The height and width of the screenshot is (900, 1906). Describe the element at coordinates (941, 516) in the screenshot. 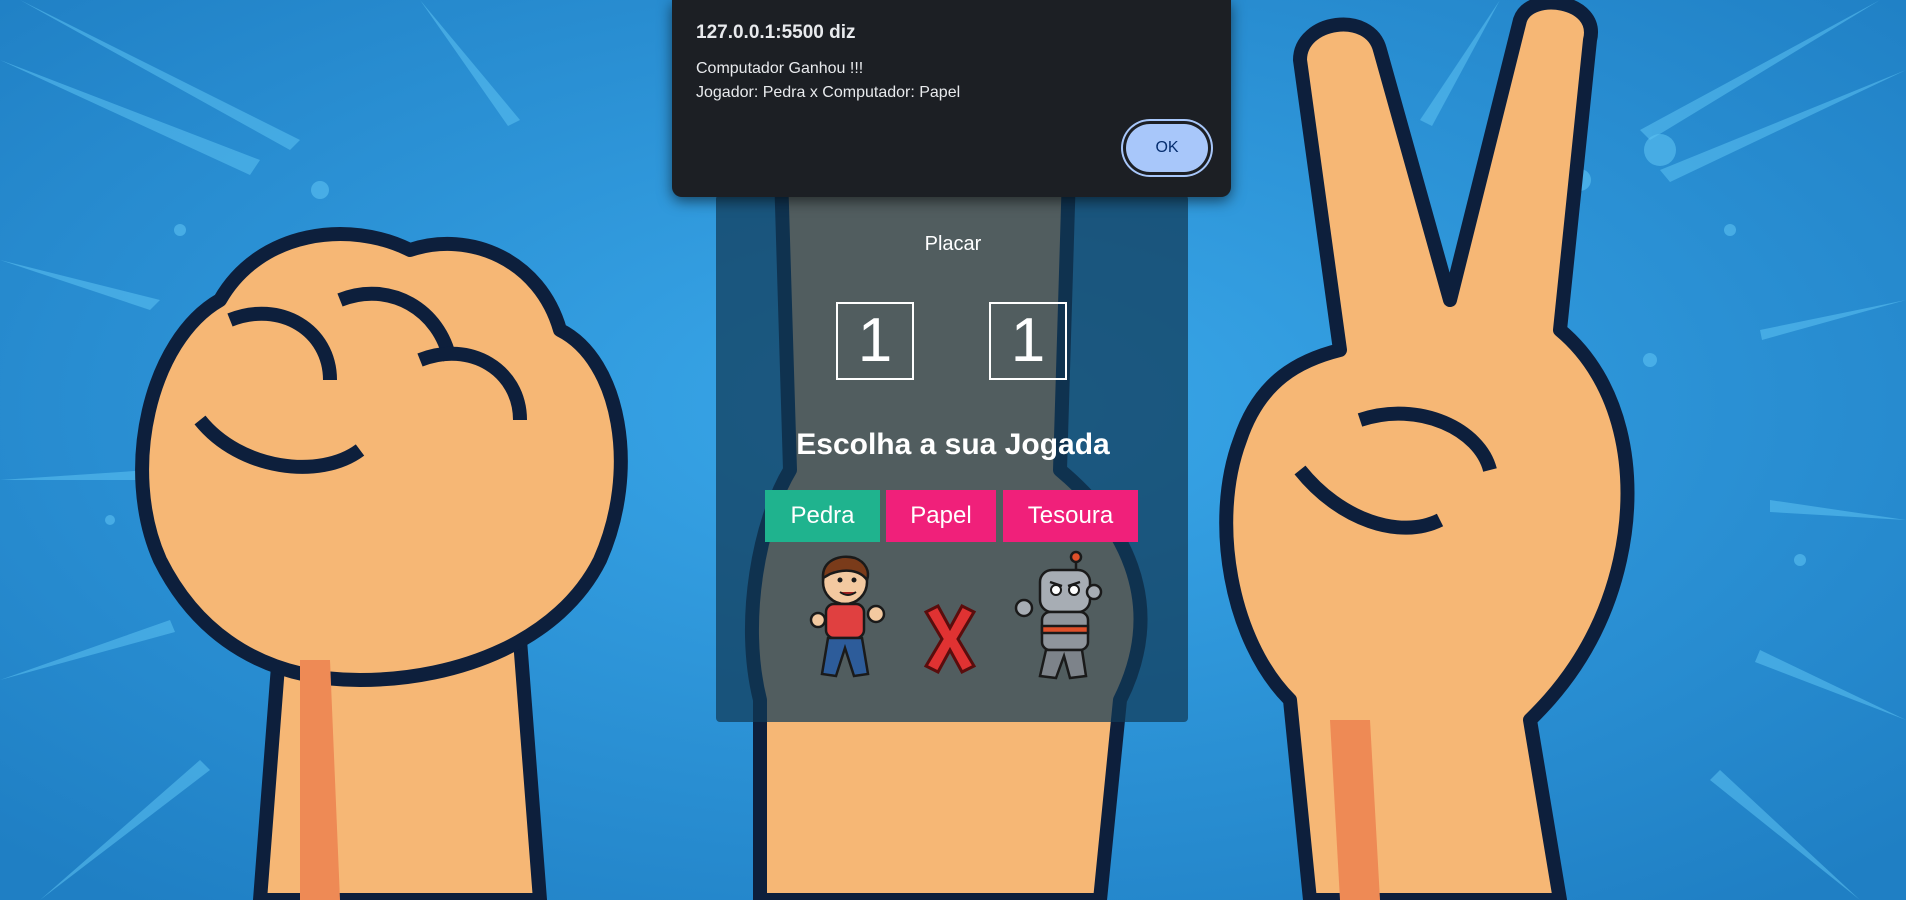

I see `papel-button: Papel` at that location.